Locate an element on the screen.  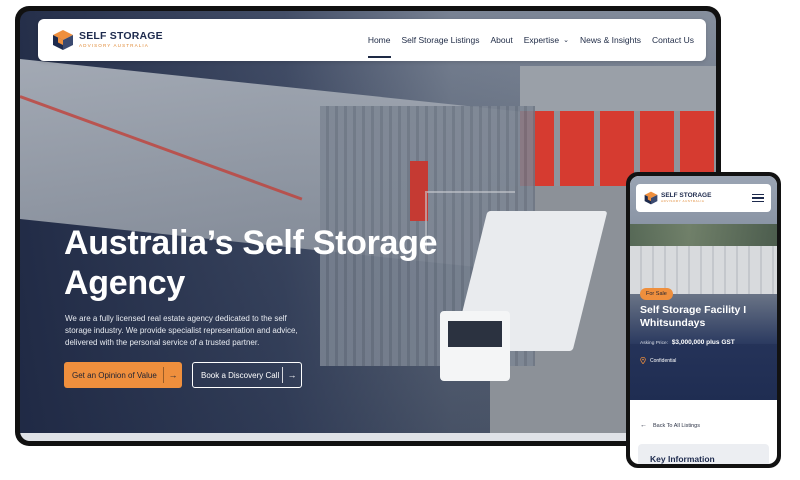
asking-price-value: $3,000,000 plus GST is located at coordinates (703, 342).